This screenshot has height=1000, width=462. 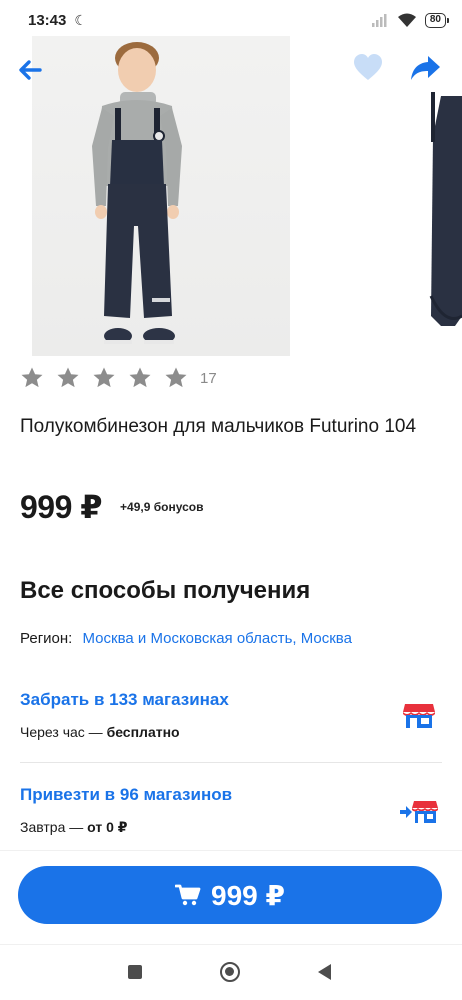 What do you see at coordinates (137, 193) in the screenshot?
I see `product-photo-illustration` at bounding box center [137, 193].